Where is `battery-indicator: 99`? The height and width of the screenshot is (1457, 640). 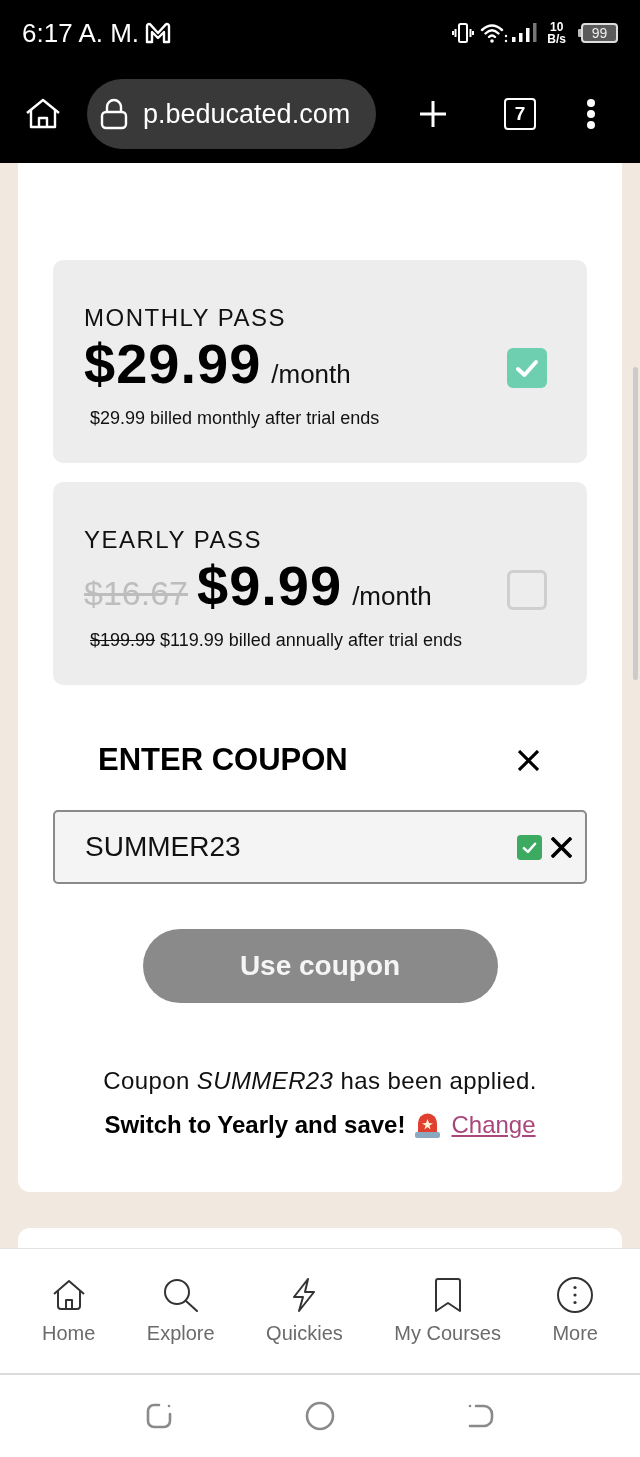
battery-indicator: 99 is located at coordinates (598, 32).